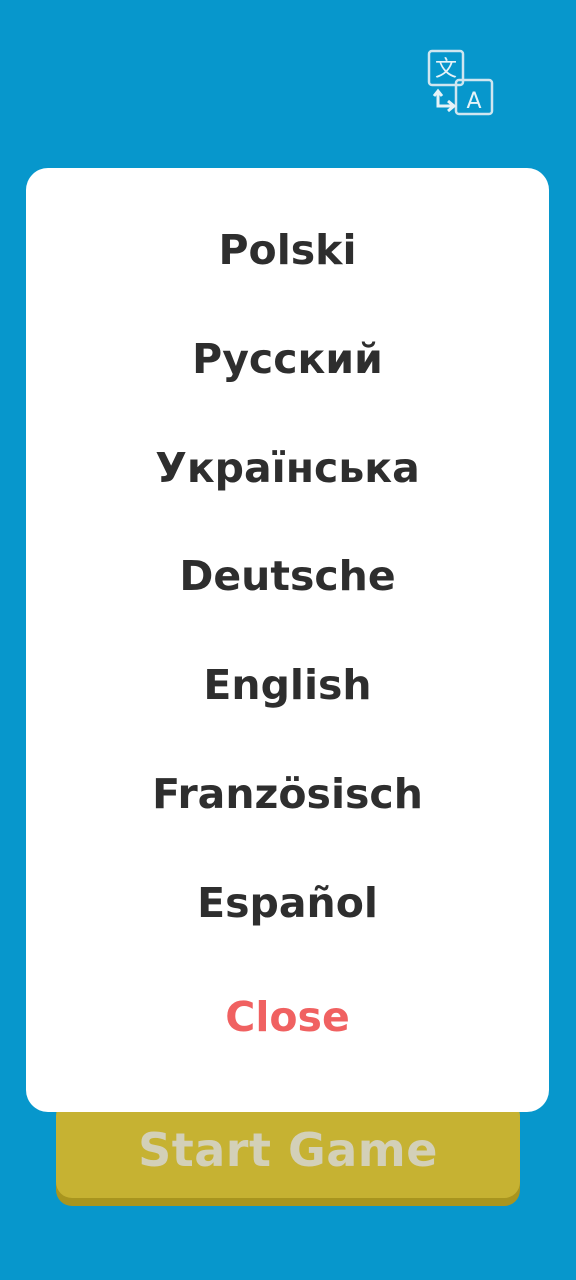 This screenshot has height=1280, width=576. Describe the element at coordinates (287, 794) in the screenshot. I see `language-option-french: Französisch` at that location.